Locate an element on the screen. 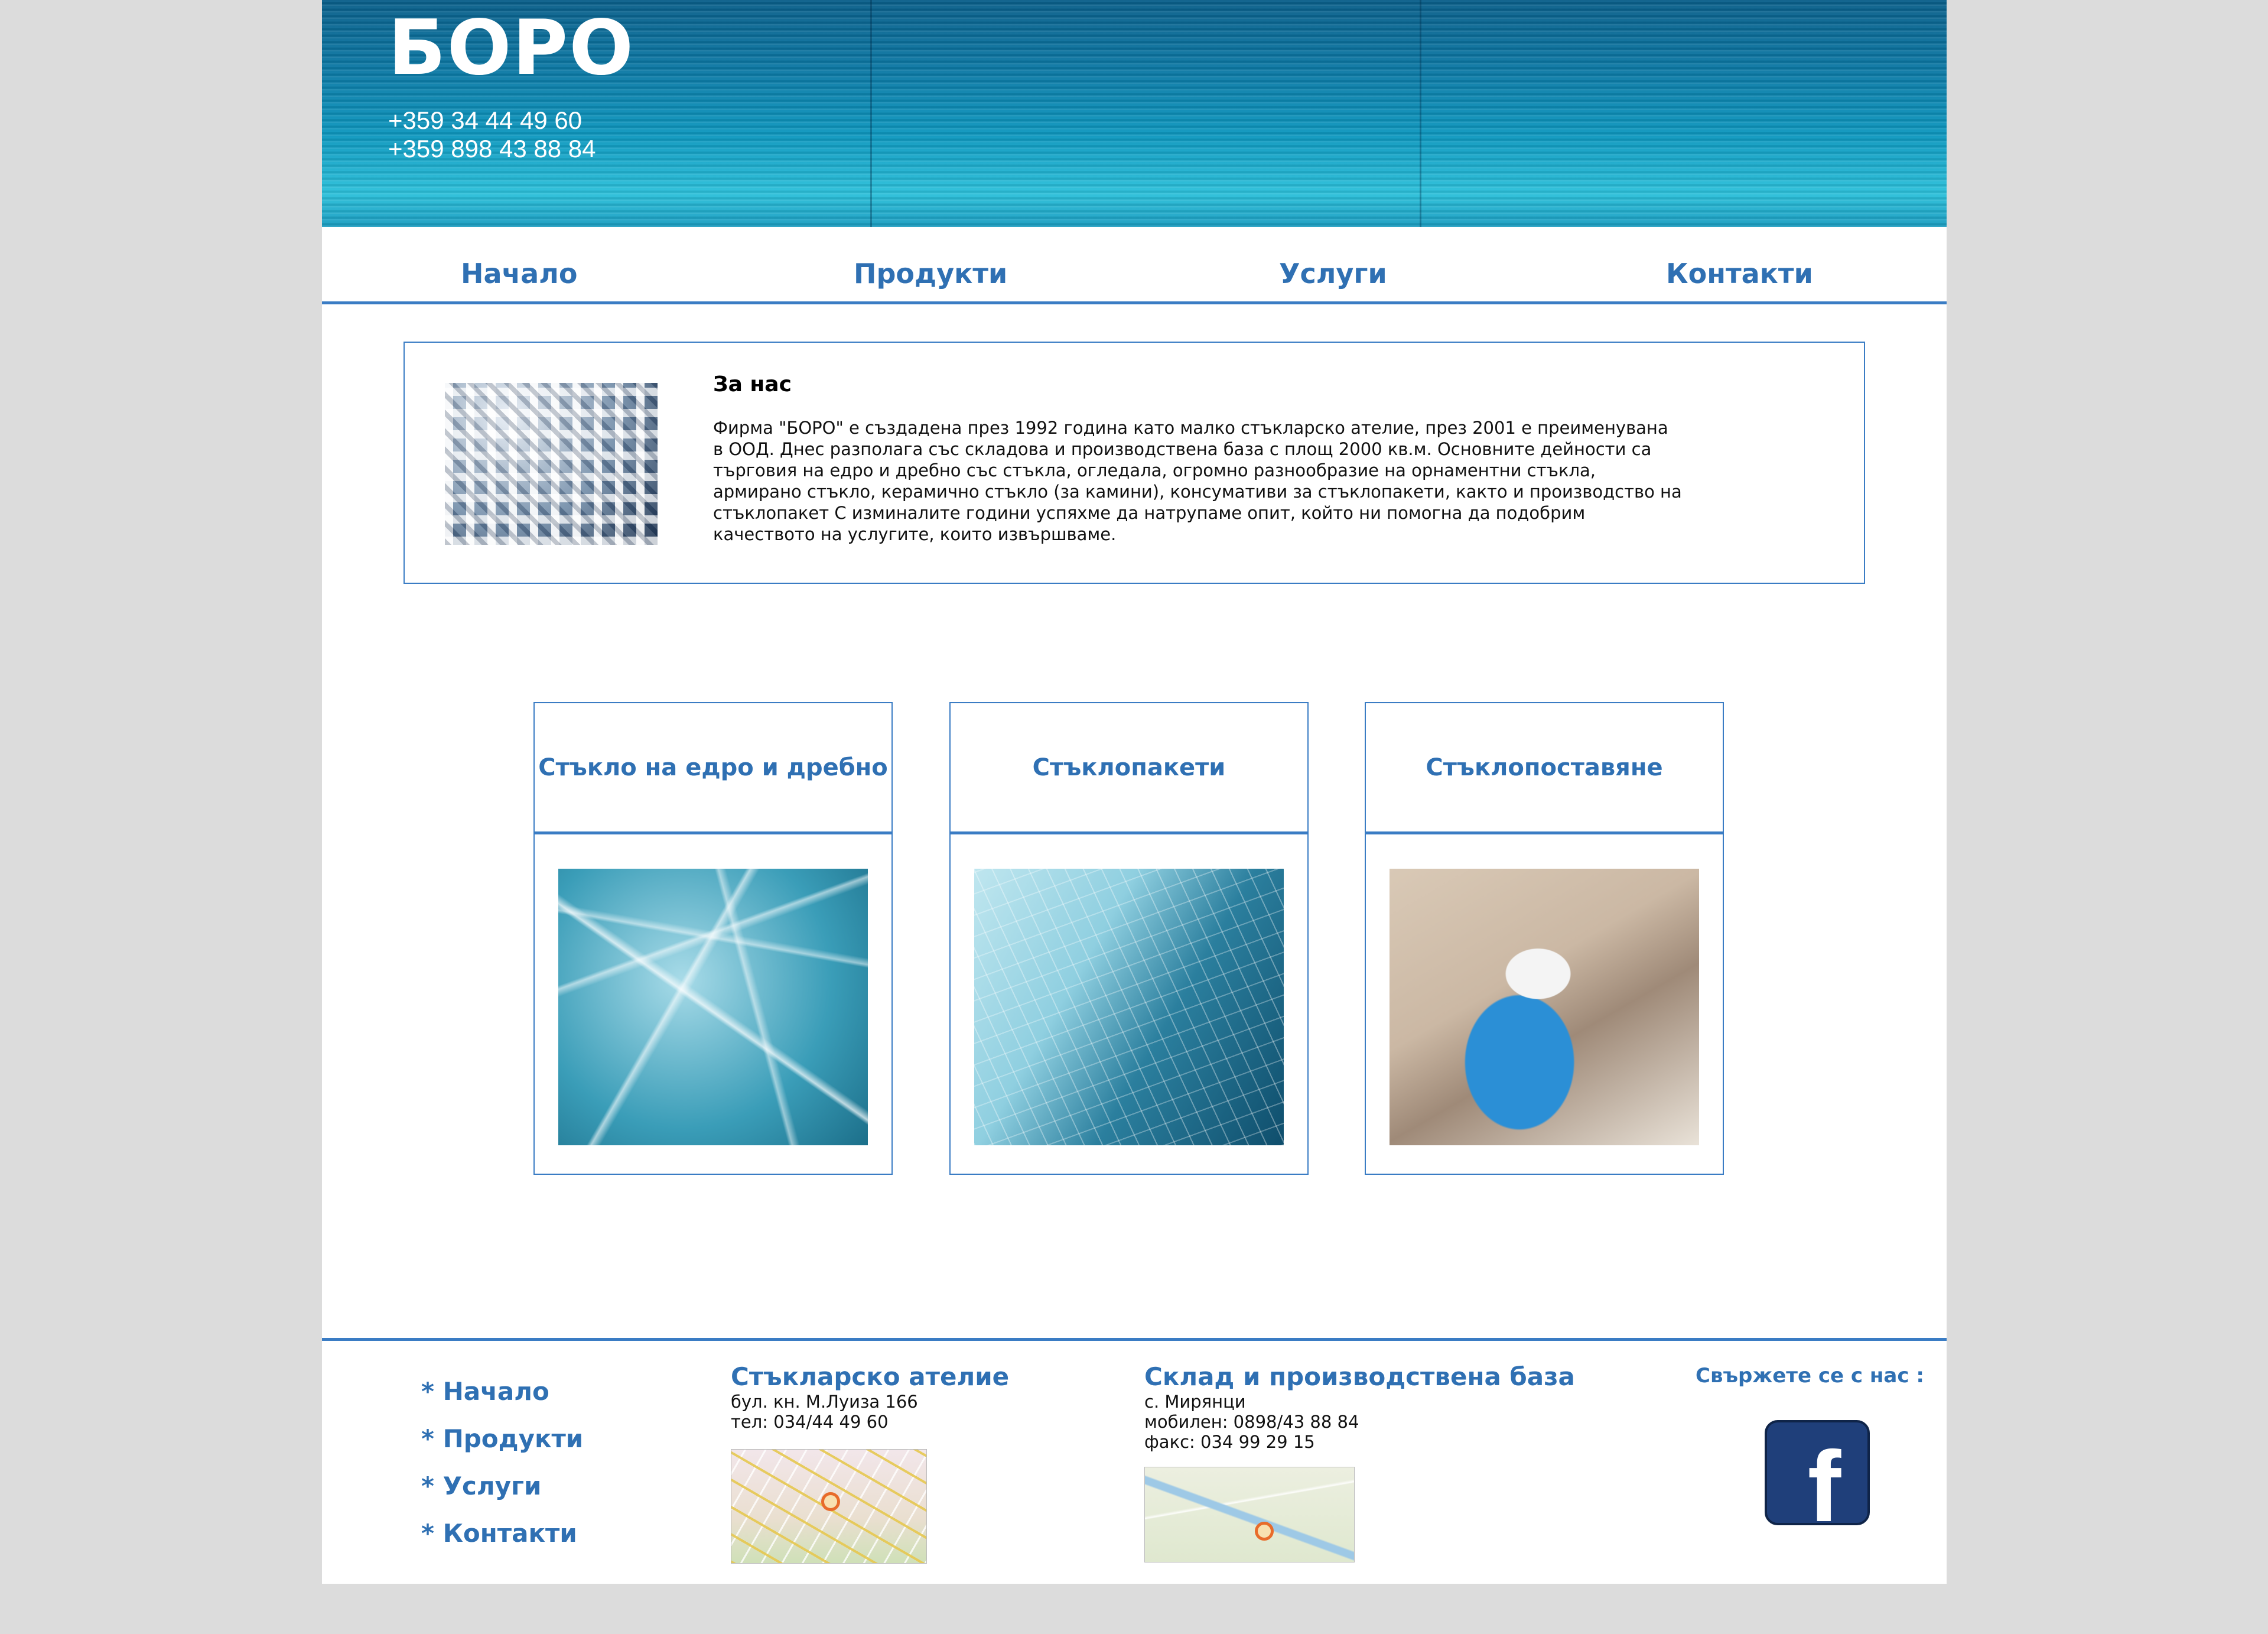 The height and width of the screenshot is (1634, 2268). card-title: Стъклопакети is located at coordinates (1129, 767).